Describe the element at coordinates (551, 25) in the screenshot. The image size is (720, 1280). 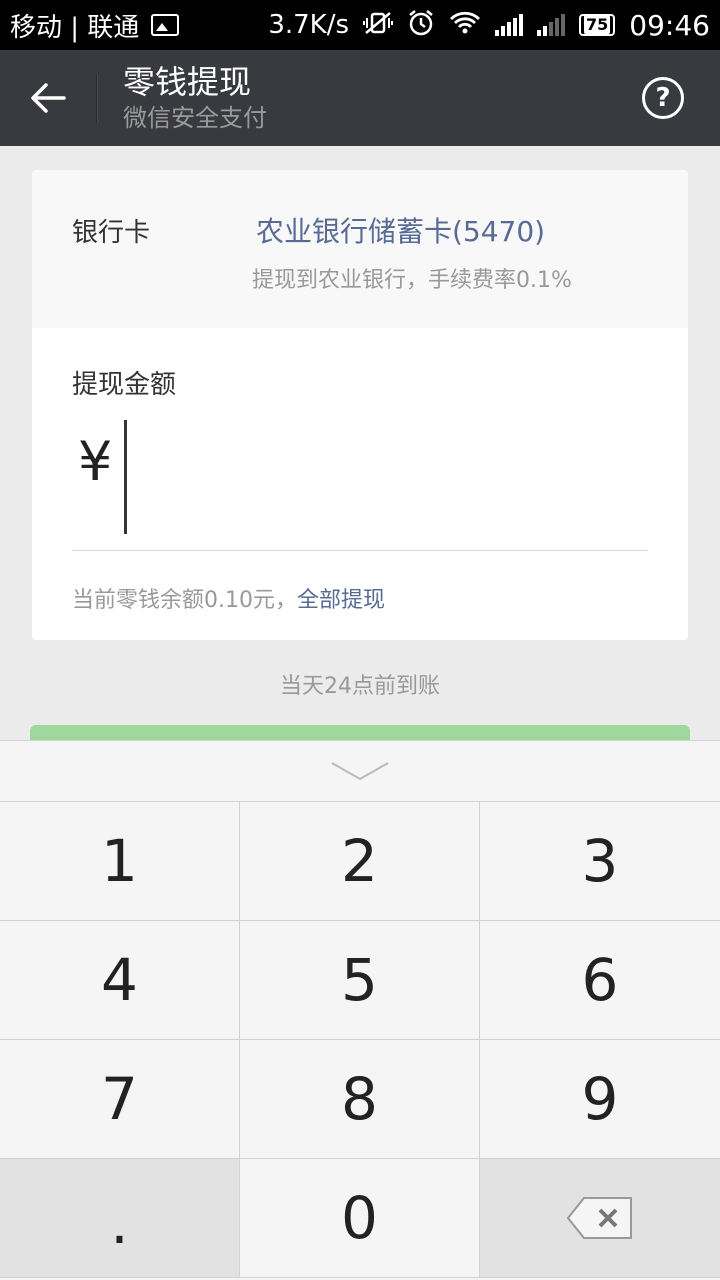
I see `signal-2-icon` at that location.